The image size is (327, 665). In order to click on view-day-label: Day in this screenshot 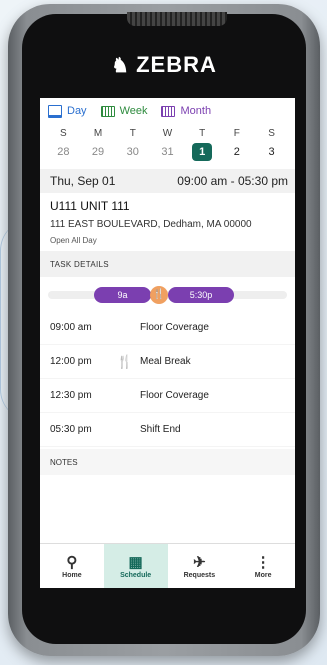, I will do `click(77, 111)`.